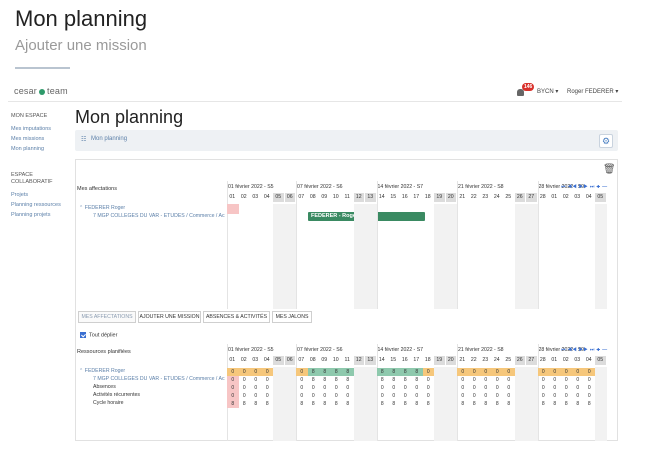 The image size is (662, 450). What do you see at coordinates (102, 371) in the screenshot?
I see `resource-row-federer: ⌃ FEDERER Roger` at bounding box center [102, 371].